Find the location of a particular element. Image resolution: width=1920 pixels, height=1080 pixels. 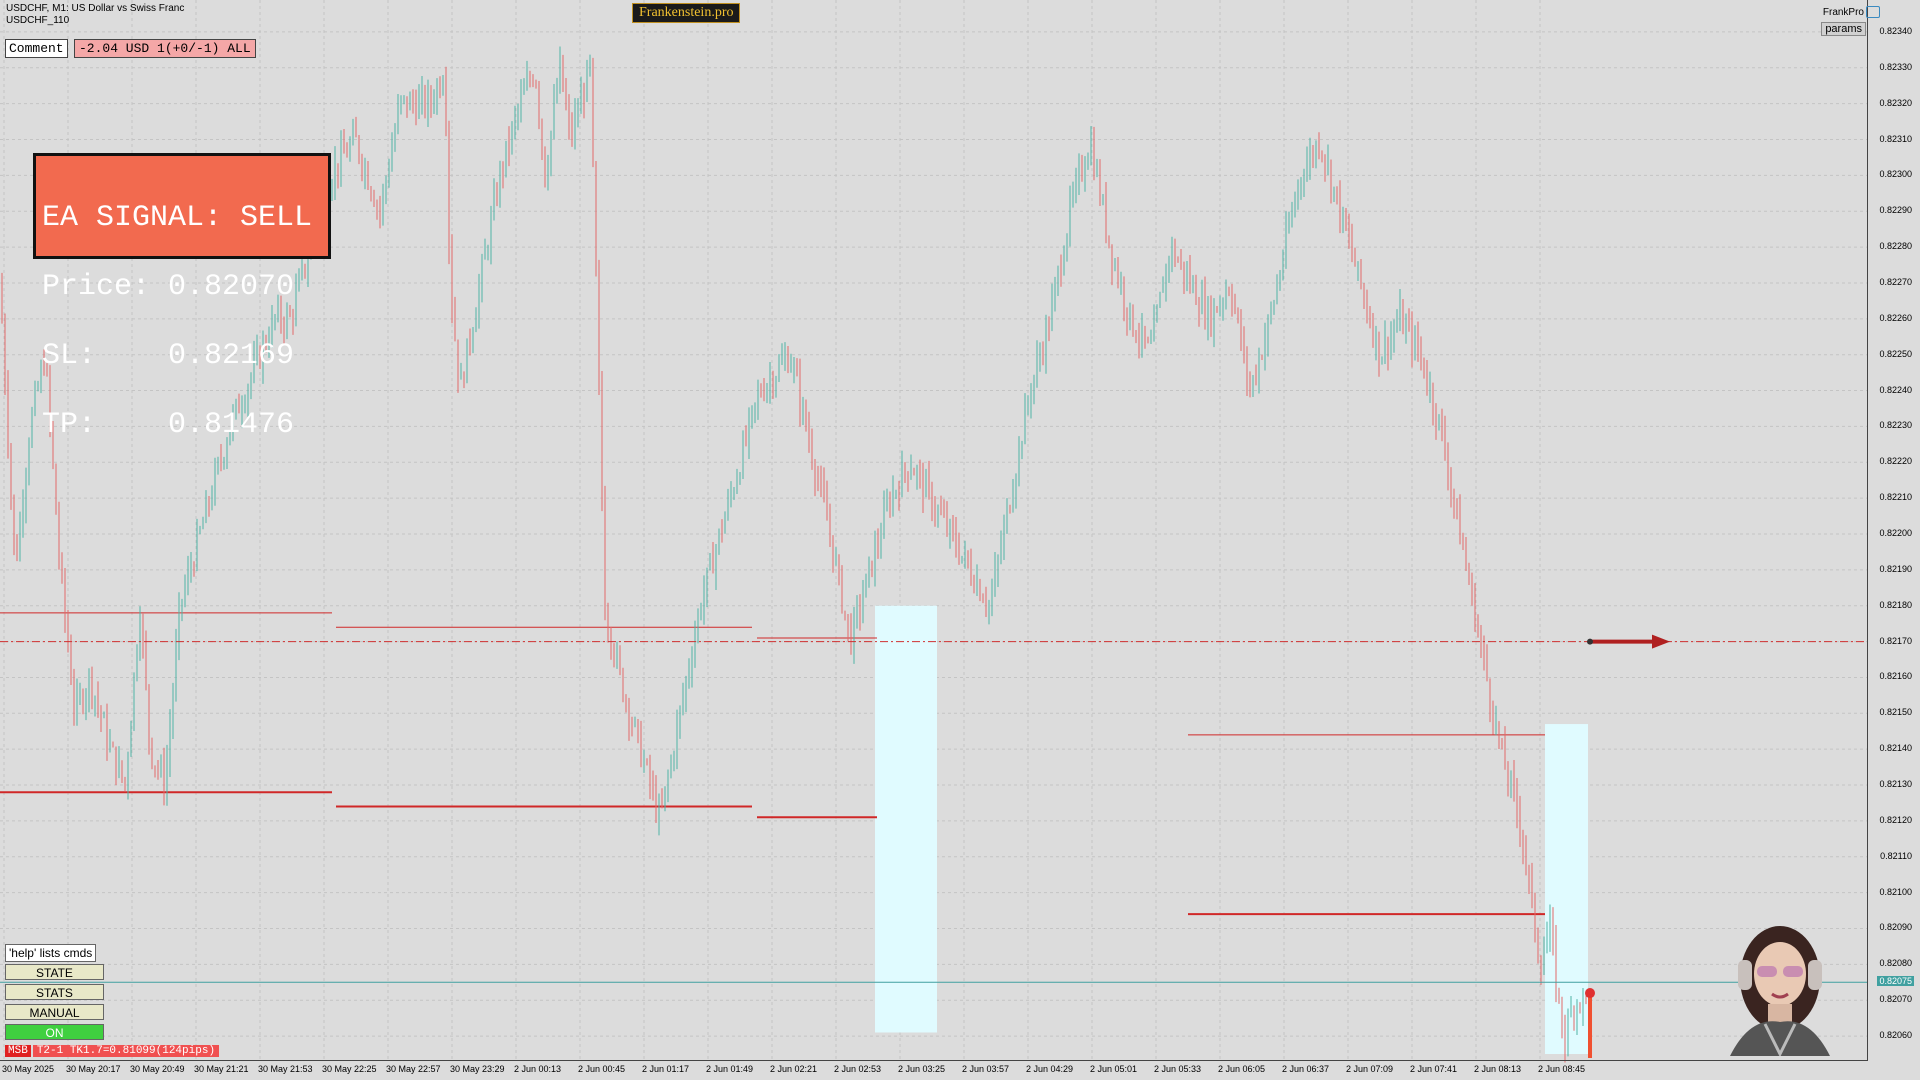

msb-status-bar: MSB T2-1 TK1.7=0.81099(124pips) is located at coordinates (112, 1051).